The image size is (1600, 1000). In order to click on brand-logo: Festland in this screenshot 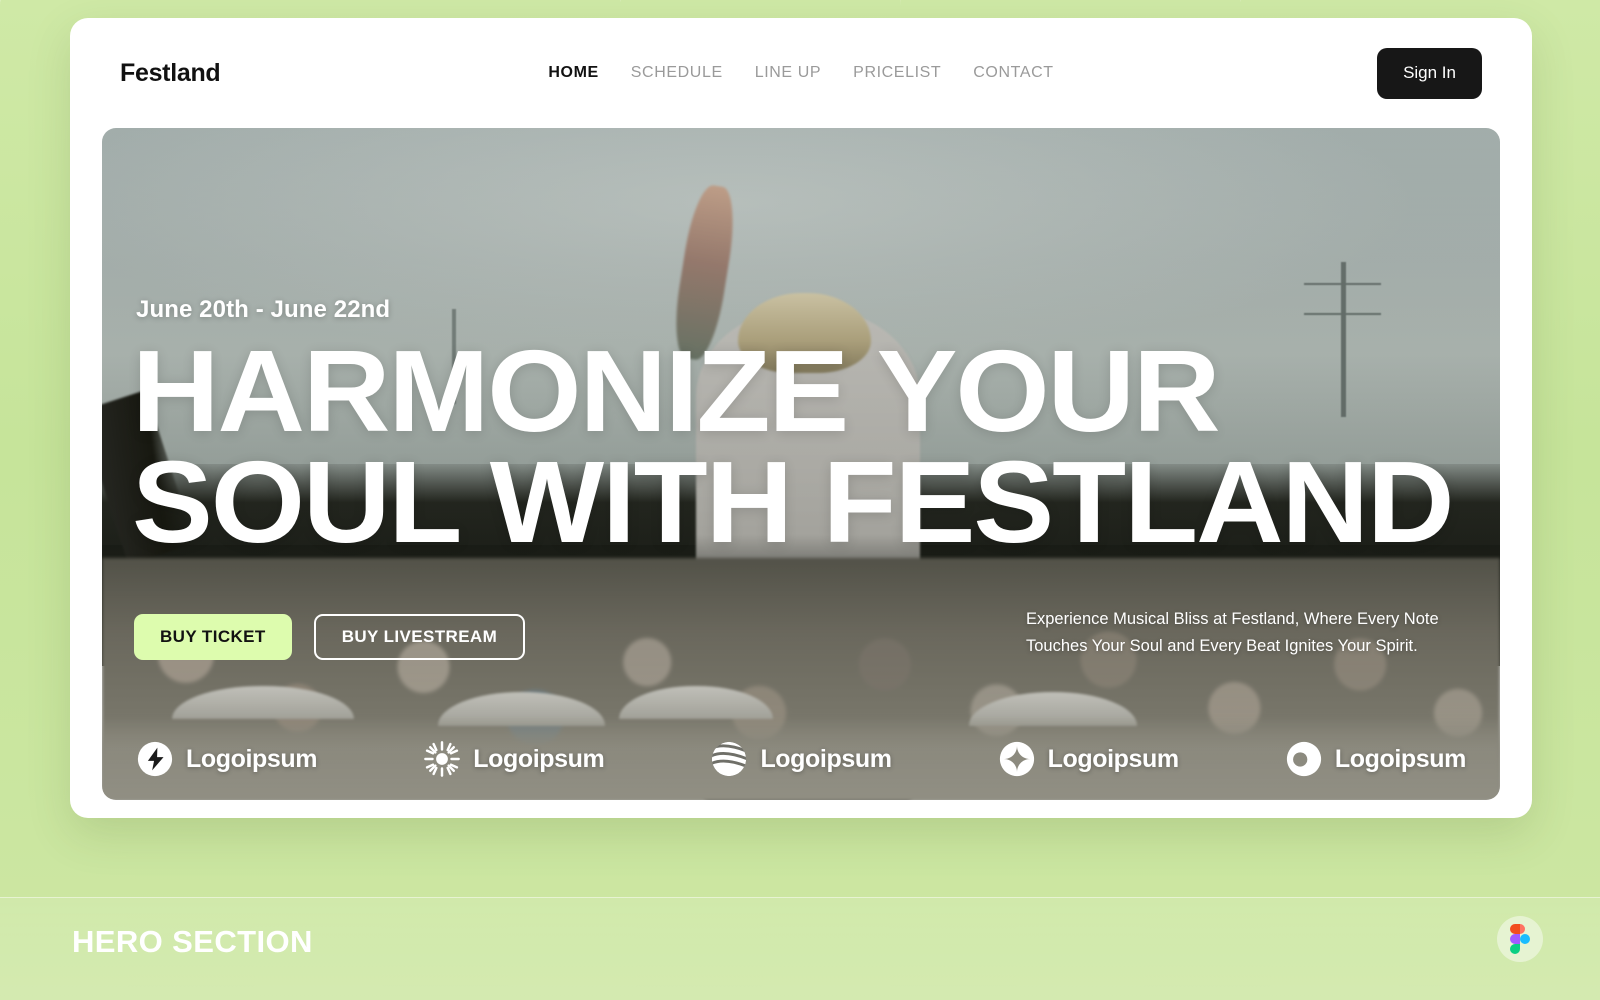, I will do `click(170, 73)`.